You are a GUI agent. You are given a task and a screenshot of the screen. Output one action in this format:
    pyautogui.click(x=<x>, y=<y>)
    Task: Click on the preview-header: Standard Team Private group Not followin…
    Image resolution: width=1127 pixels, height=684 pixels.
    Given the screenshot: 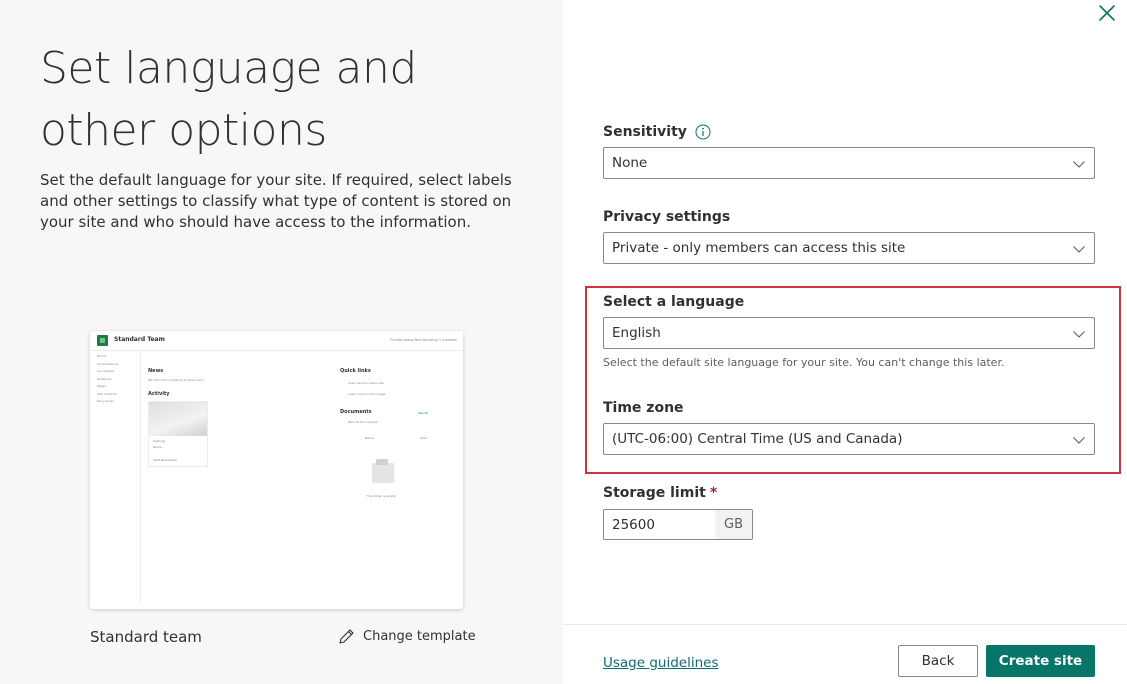 What is the action you would take?
    pyautogui.click(x=276, y=341)
    